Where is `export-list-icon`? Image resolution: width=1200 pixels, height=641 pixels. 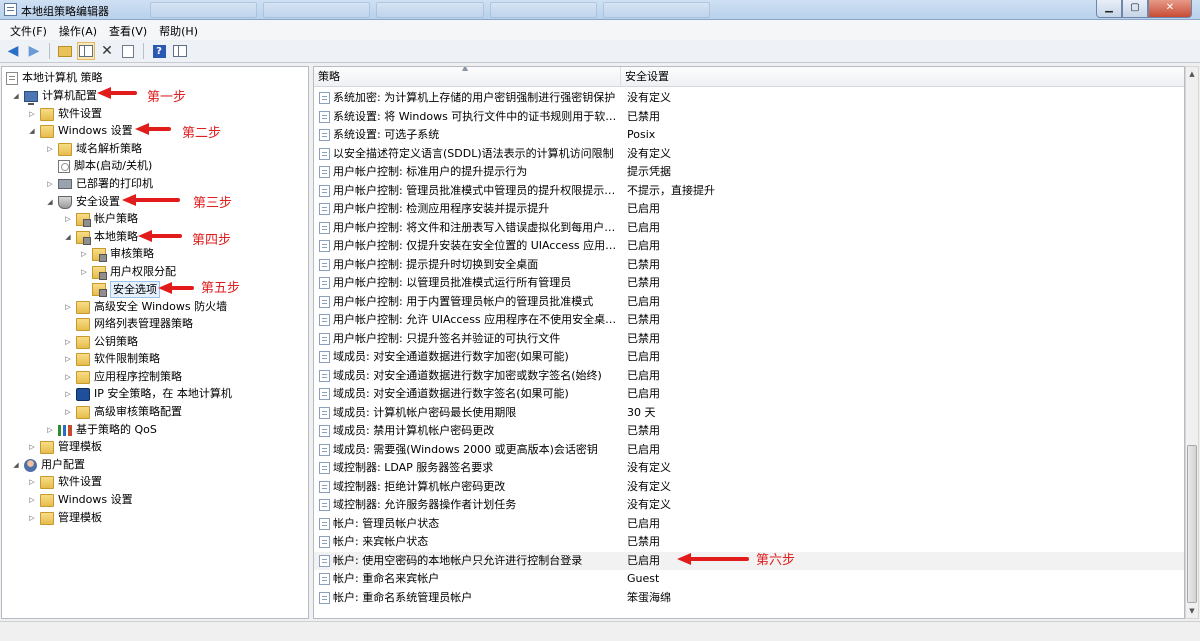 export-list-icon is located at coordinates (128, 51).